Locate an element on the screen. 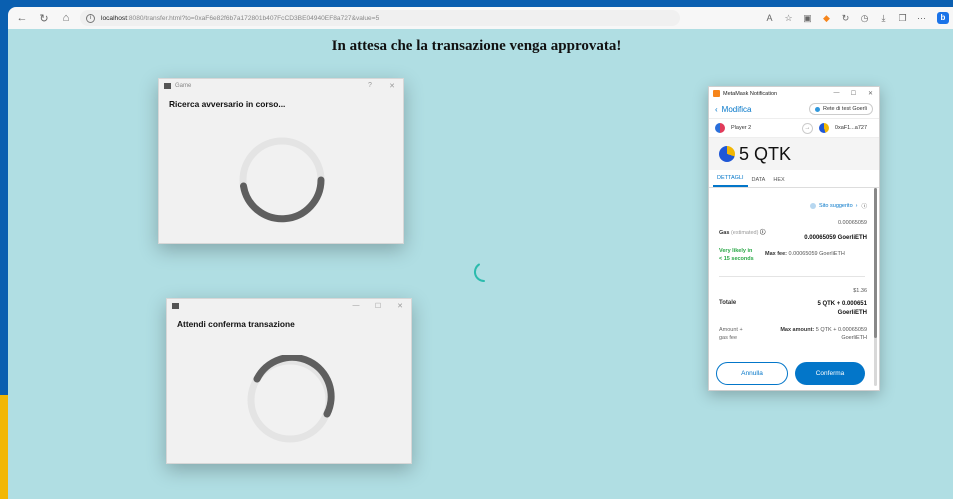  suggested-site-link: Sito suggerito › ⓘ is located at coordinates (838, 206).